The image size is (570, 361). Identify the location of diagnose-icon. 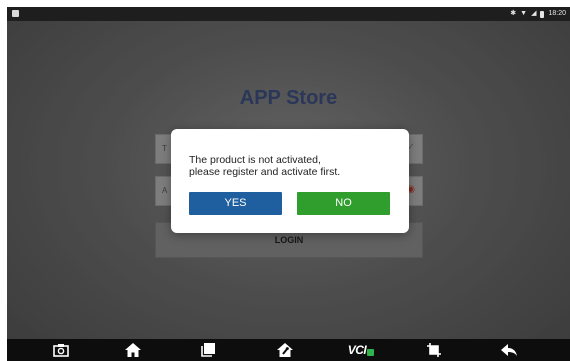
(285, 350).